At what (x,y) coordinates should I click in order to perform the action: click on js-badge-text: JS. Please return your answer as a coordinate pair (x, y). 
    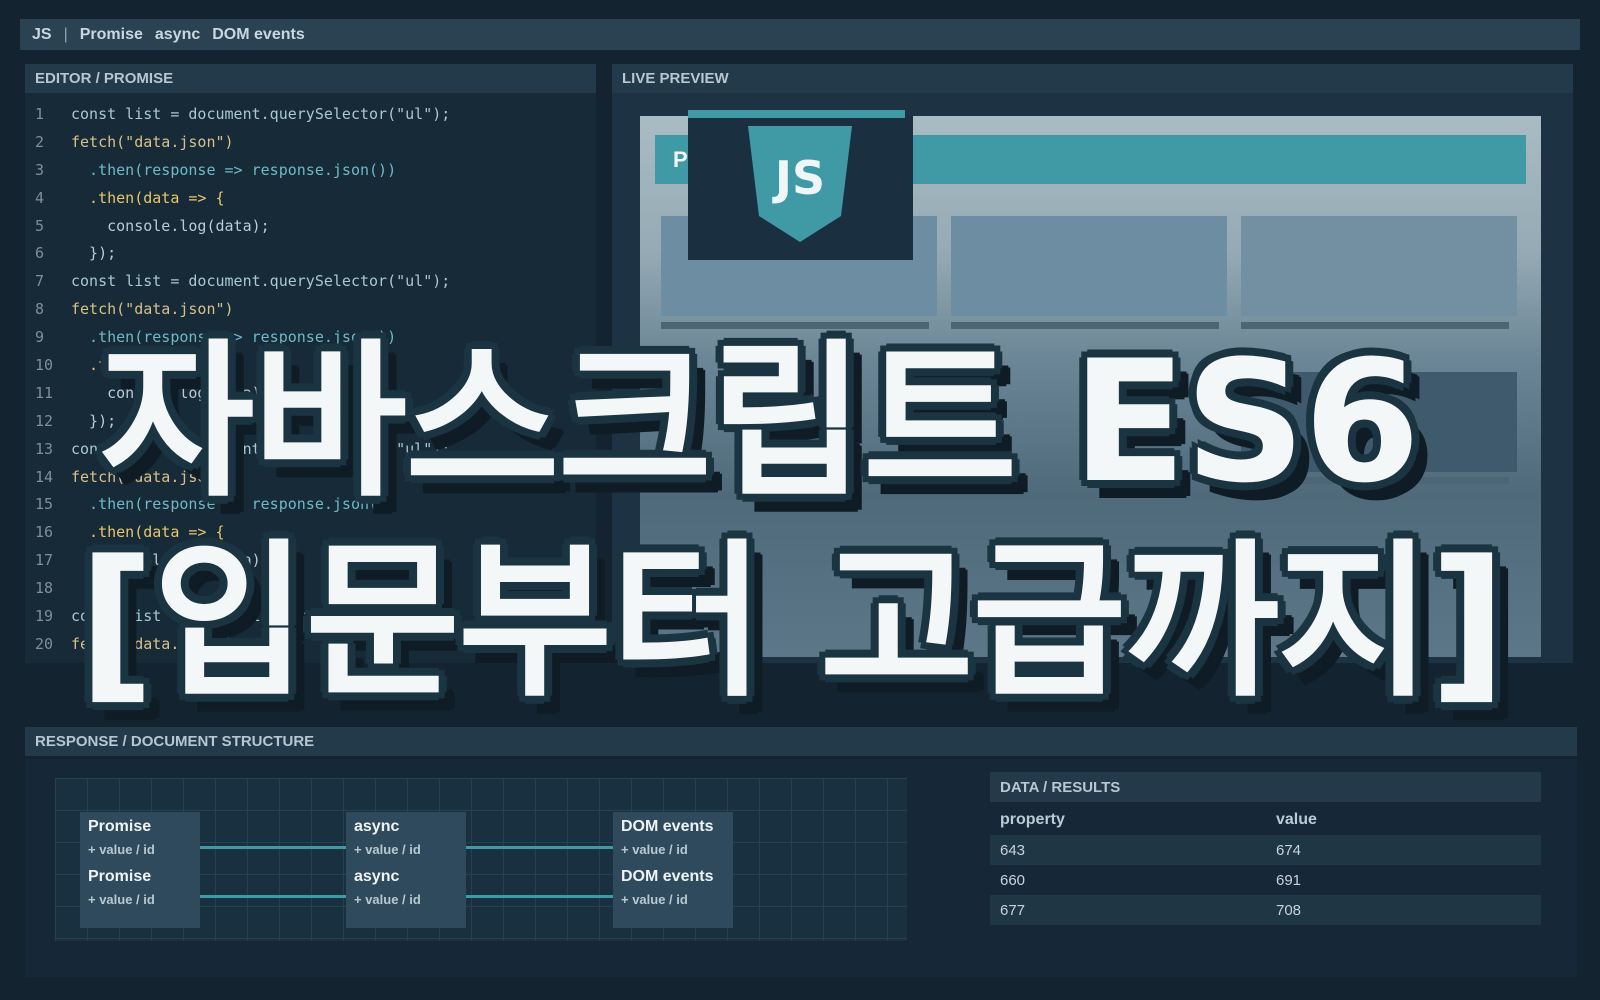
    Looking at the image, I should click on (798, 178).